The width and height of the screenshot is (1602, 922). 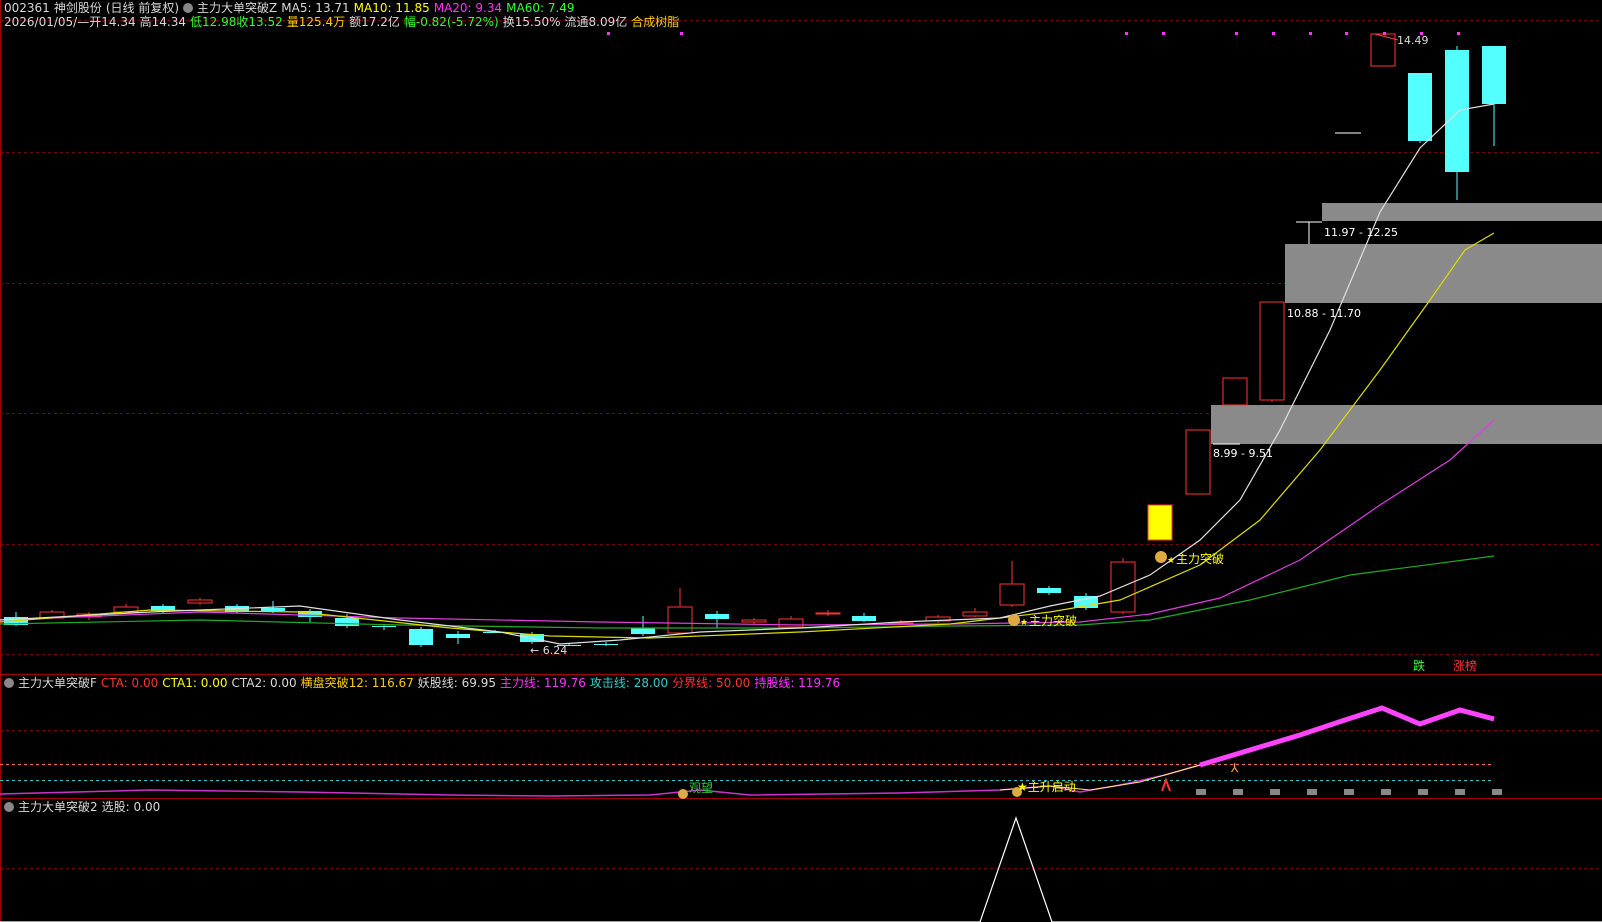 I want to click on sub2-header: 主力大单突破2 选股: 0.00, so click(x=84, y=807).